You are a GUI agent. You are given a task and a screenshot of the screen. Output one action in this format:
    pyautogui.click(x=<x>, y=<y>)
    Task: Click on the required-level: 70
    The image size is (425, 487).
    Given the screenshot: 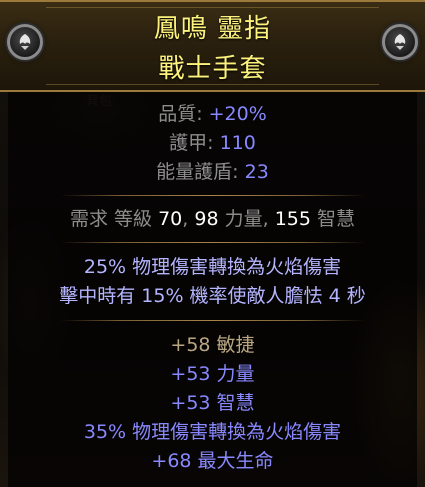 What is the action you would take?
    pyautogui.click(x=170, y=219)
    